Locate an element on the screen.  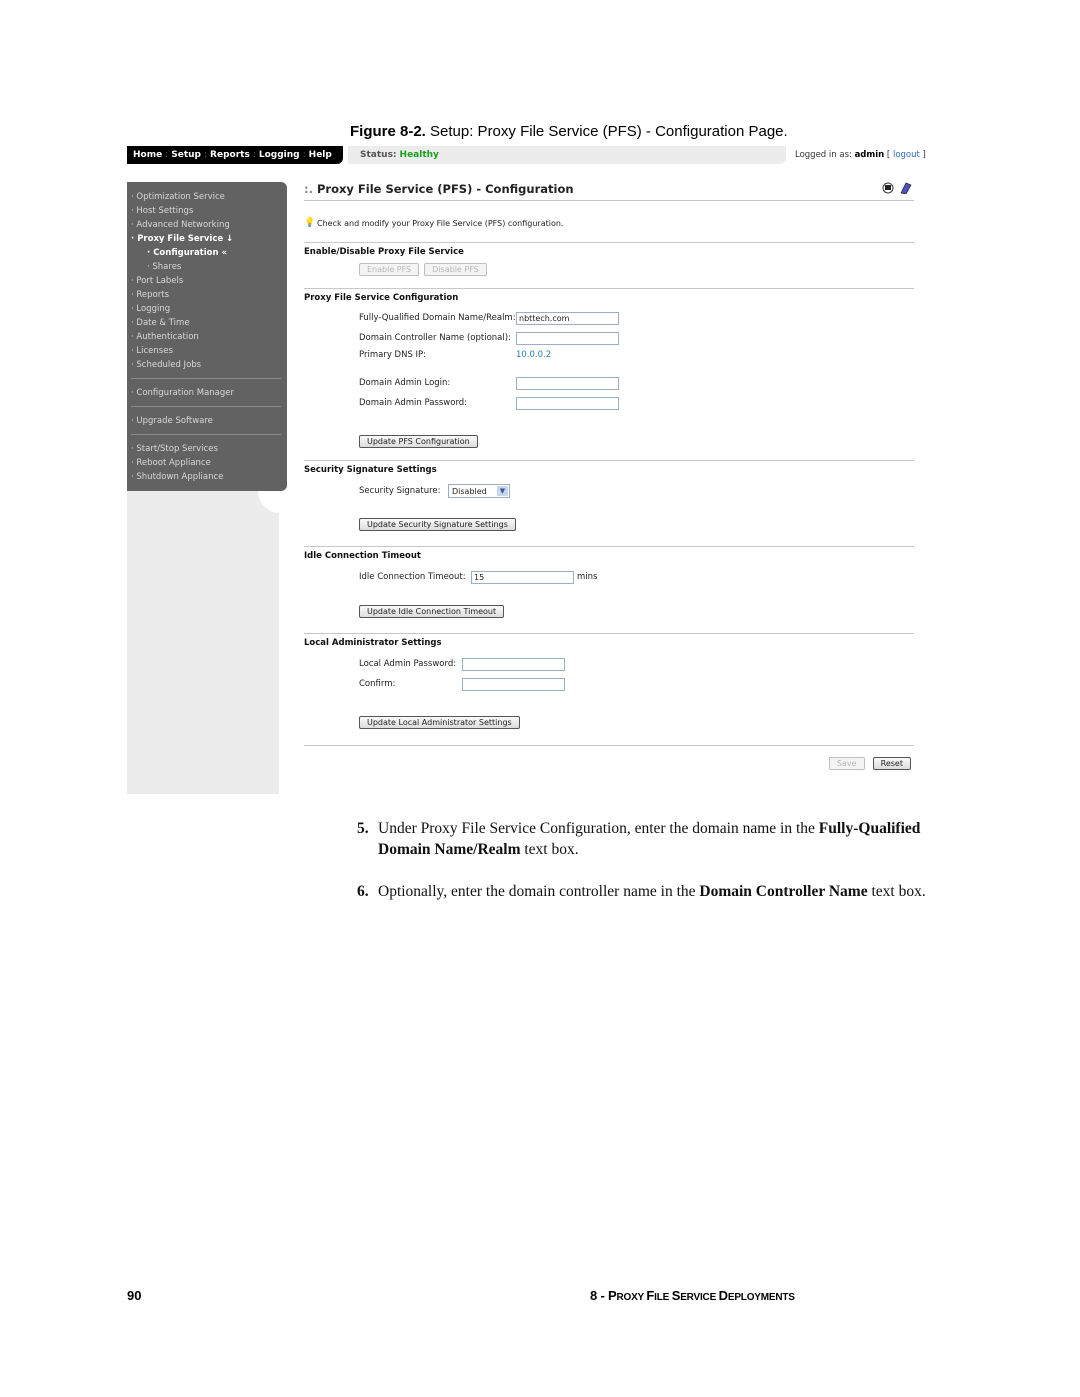
chevron-down-icon: ▼ is located at coordinates (502, 491).